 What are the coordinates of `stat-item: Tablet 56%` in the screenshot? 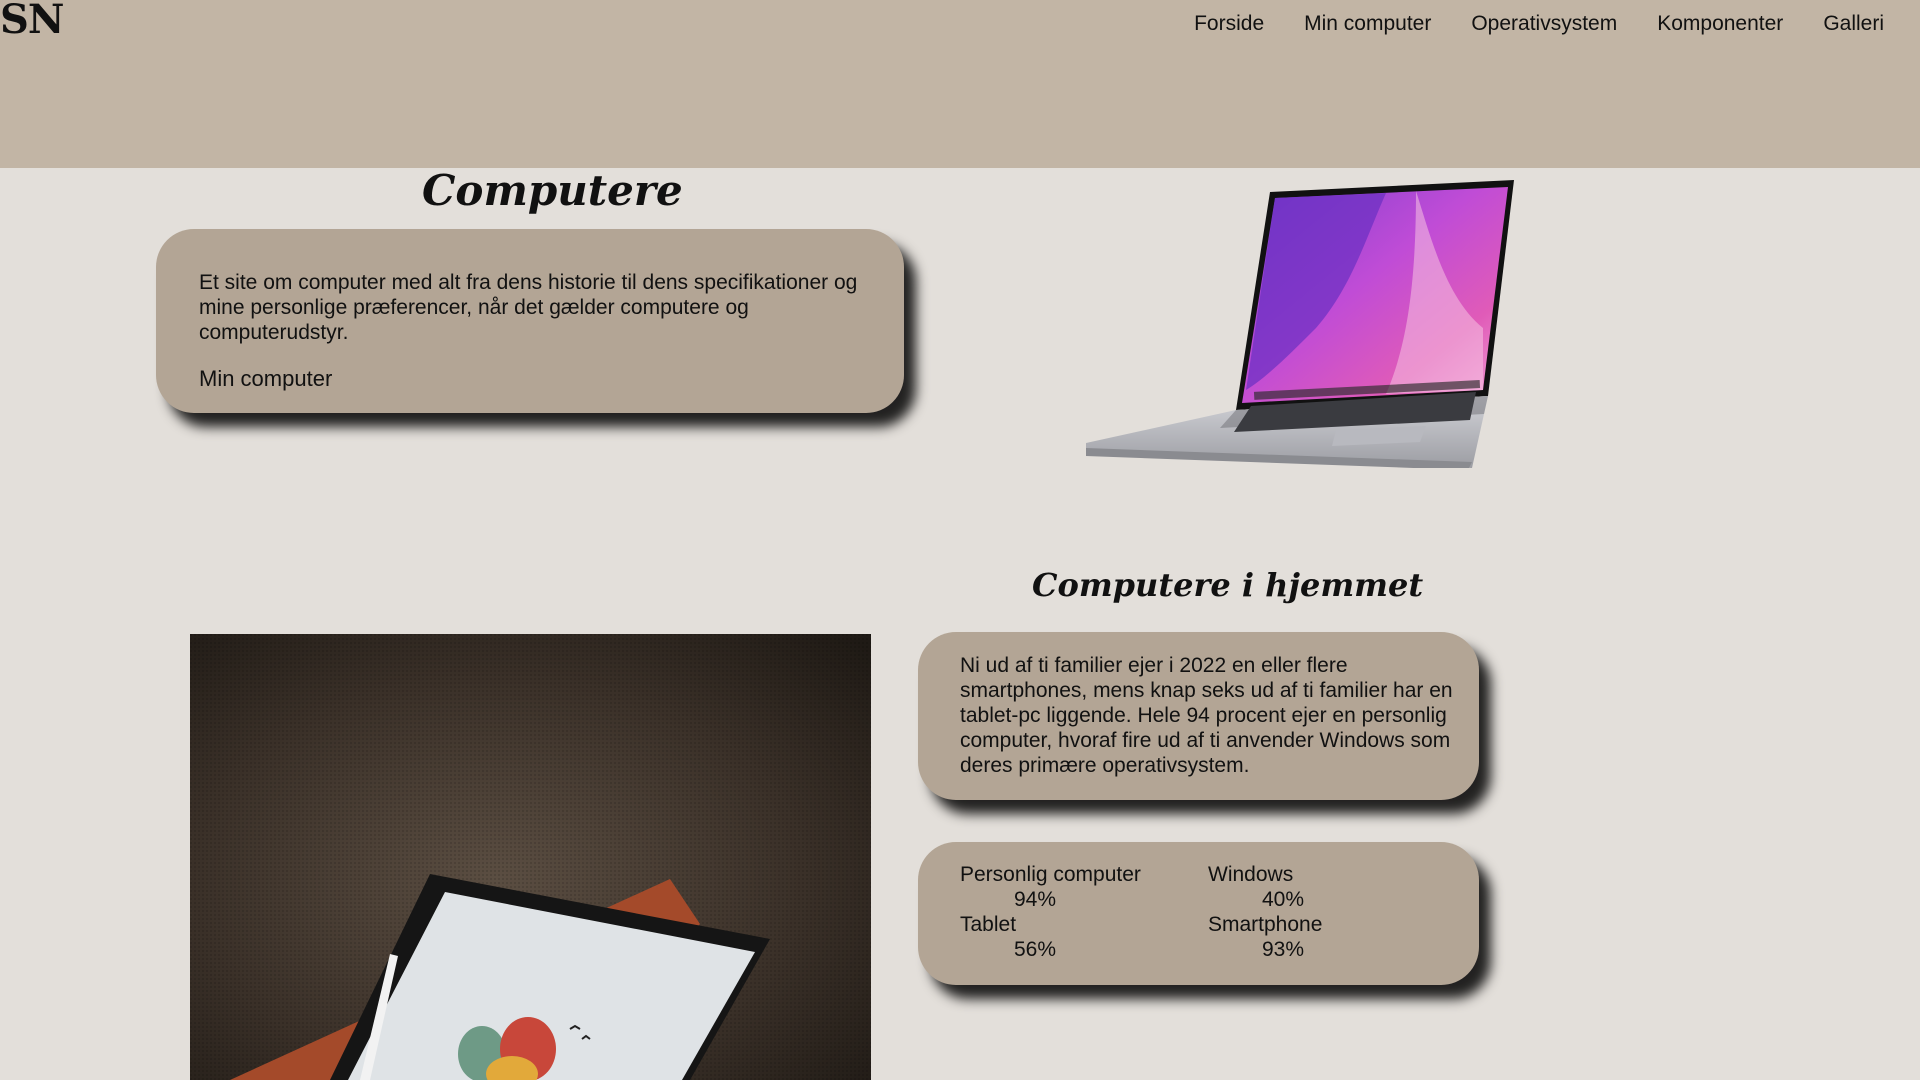 It's located at (1084, 937).